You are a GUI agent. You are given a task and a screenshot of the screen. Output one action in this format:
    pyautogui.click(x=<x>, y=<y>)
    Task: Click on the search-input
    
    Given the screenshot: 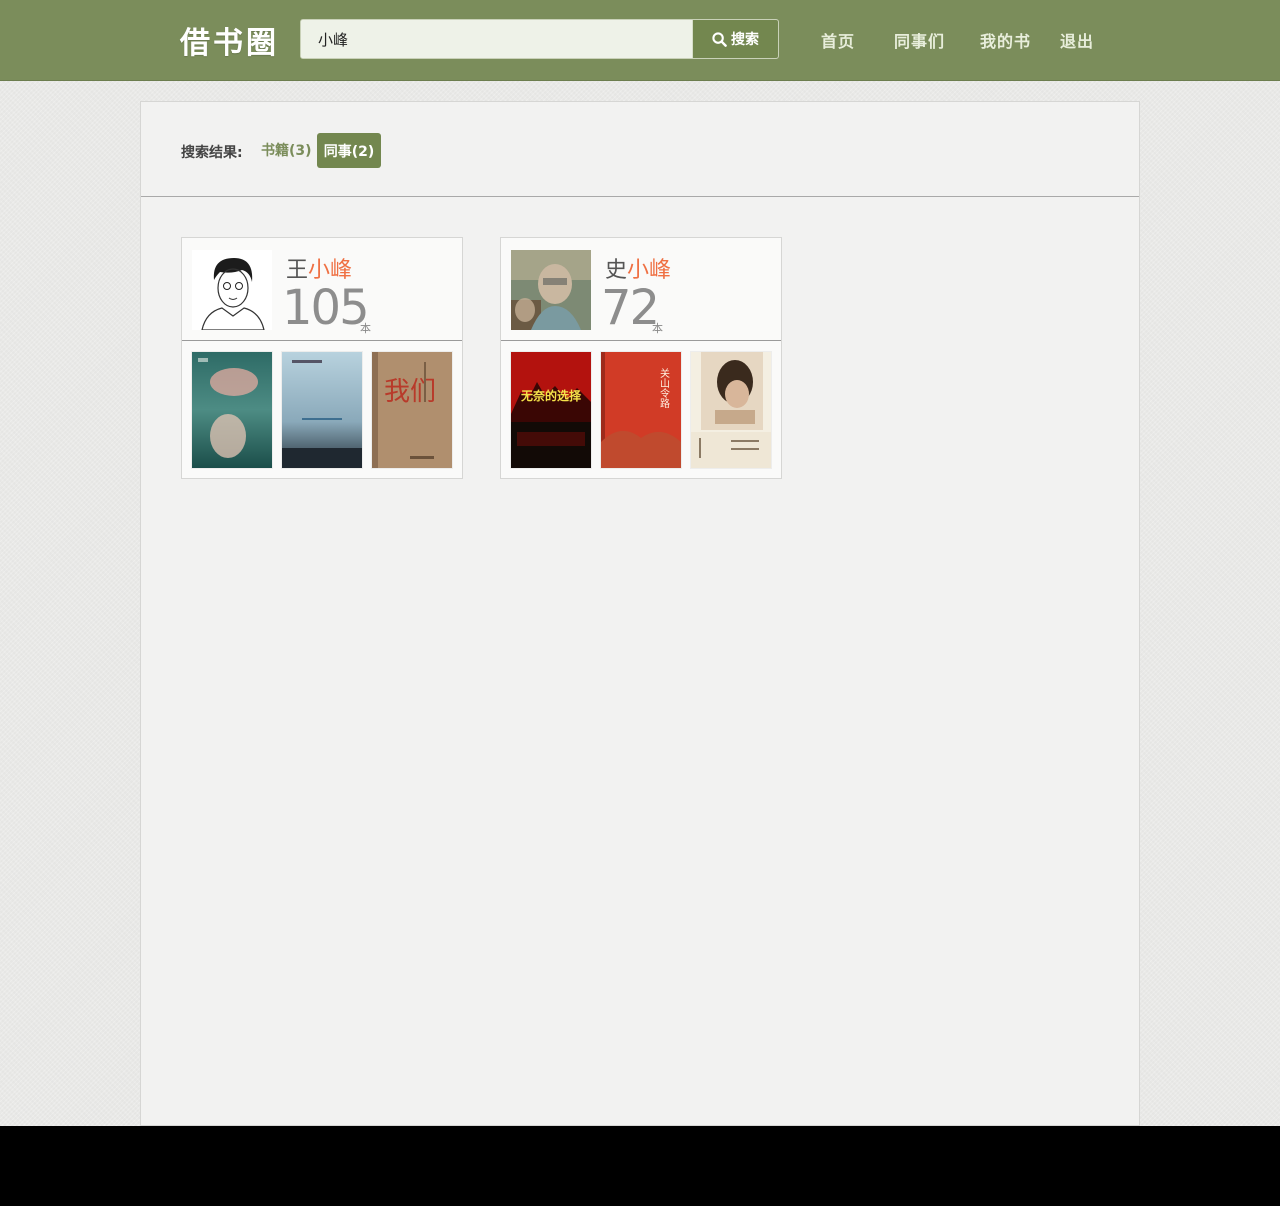 What is the action you would take?
    pyautogui.click(x=496, y=39)
    